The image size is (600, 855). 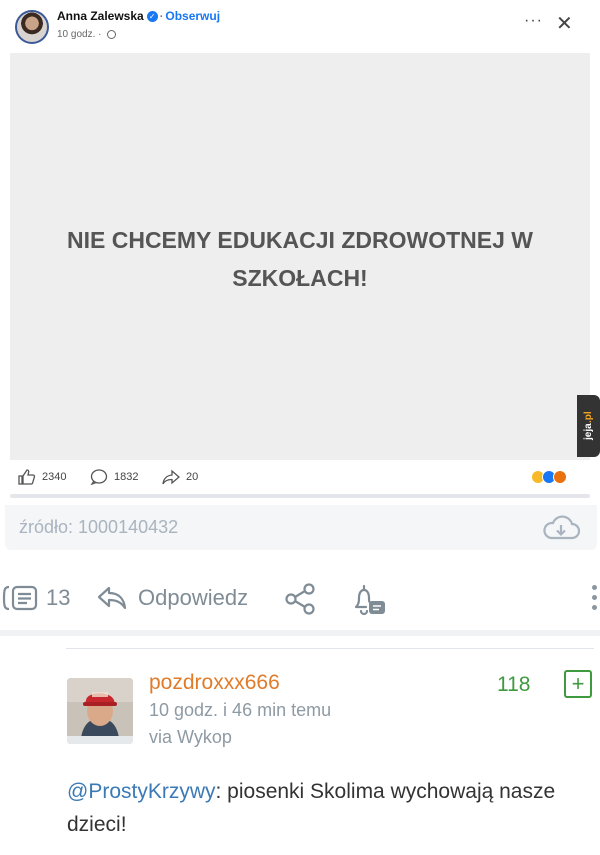 What do you see at coordinates (54, 477) in the screenshot?
I see `likes-count: 2340` at bounding box center [54, 477].